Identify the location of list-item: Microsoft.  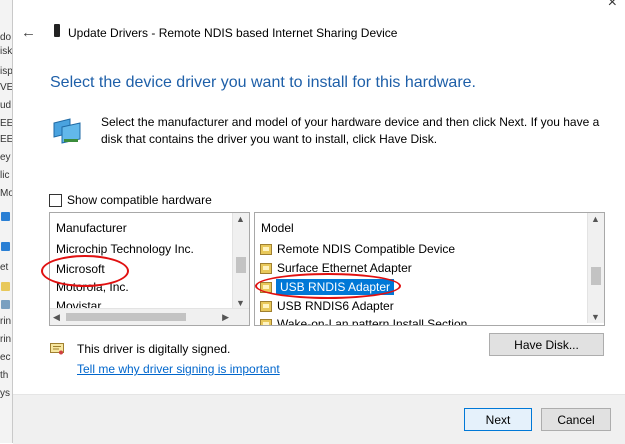
(80, 269).